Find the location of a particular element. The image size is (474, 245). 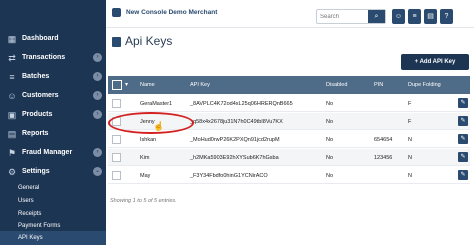

dashboard-icon: ▦ is located at coordinates (12, 39).